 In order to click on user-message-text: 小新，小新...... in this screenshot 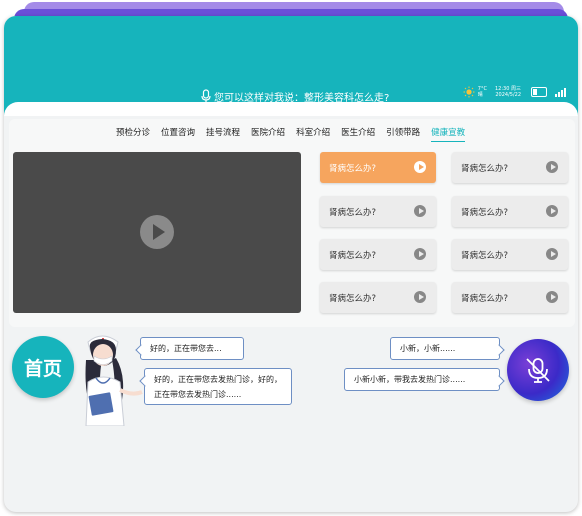, I will do `click(428, 348)`.